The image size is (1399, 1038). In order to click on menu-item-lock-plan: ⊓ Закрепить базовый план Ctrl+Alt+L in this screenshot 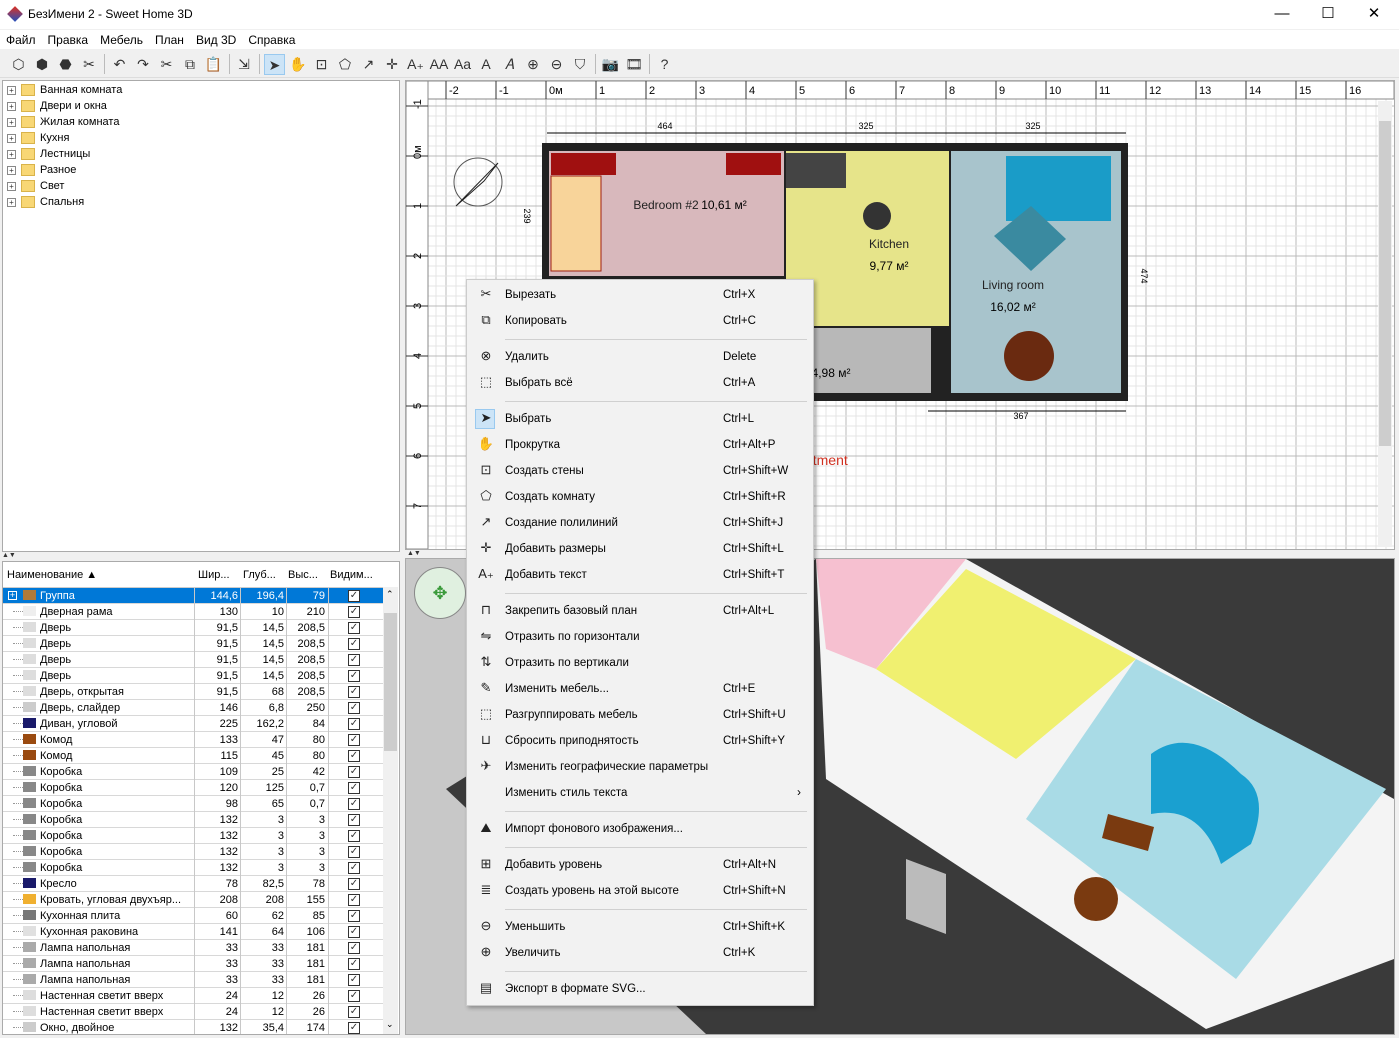, I will do `click(640, 611)`.